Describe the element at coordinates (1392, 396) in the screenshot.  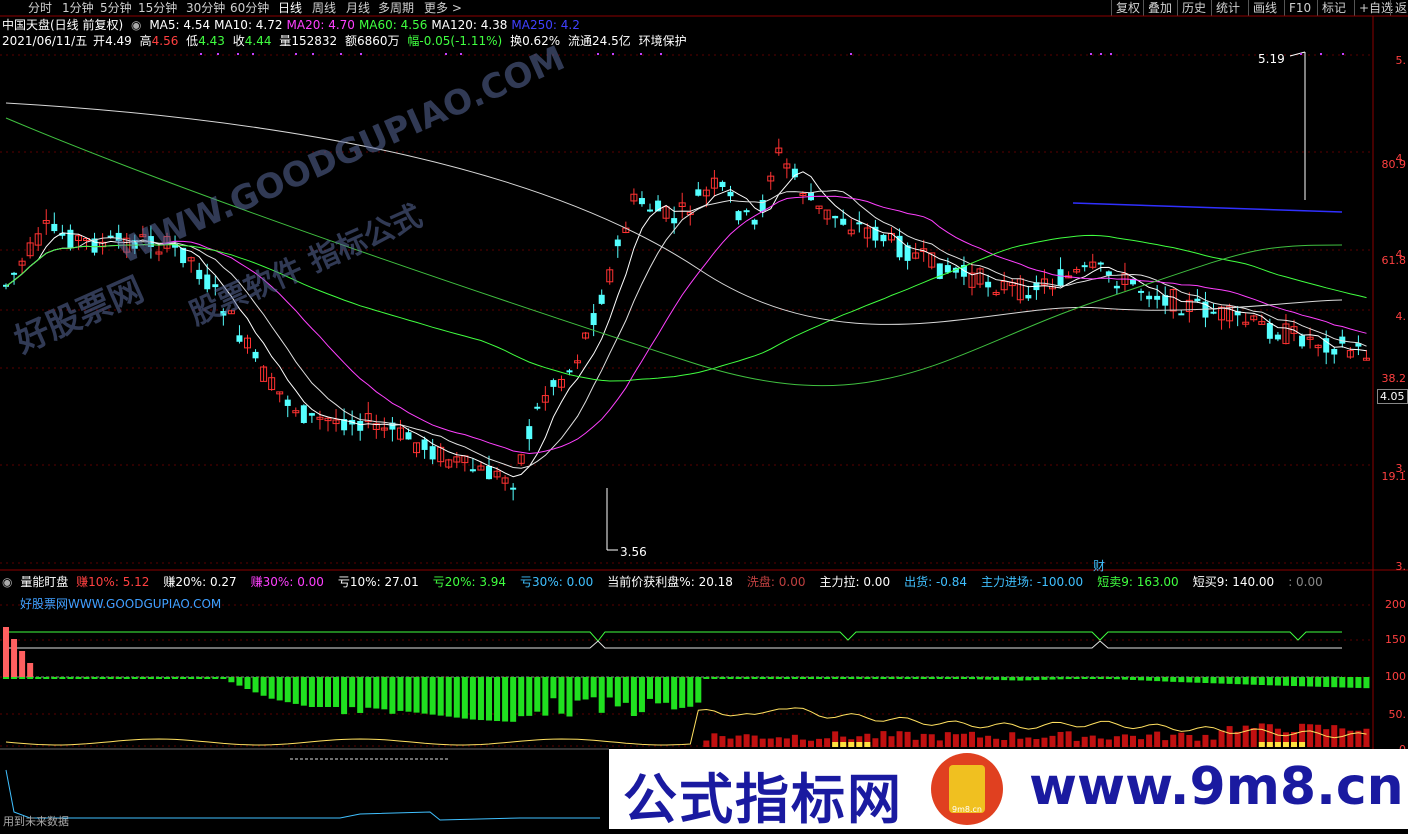
I see `current-price-tag: 4.05` at that location.